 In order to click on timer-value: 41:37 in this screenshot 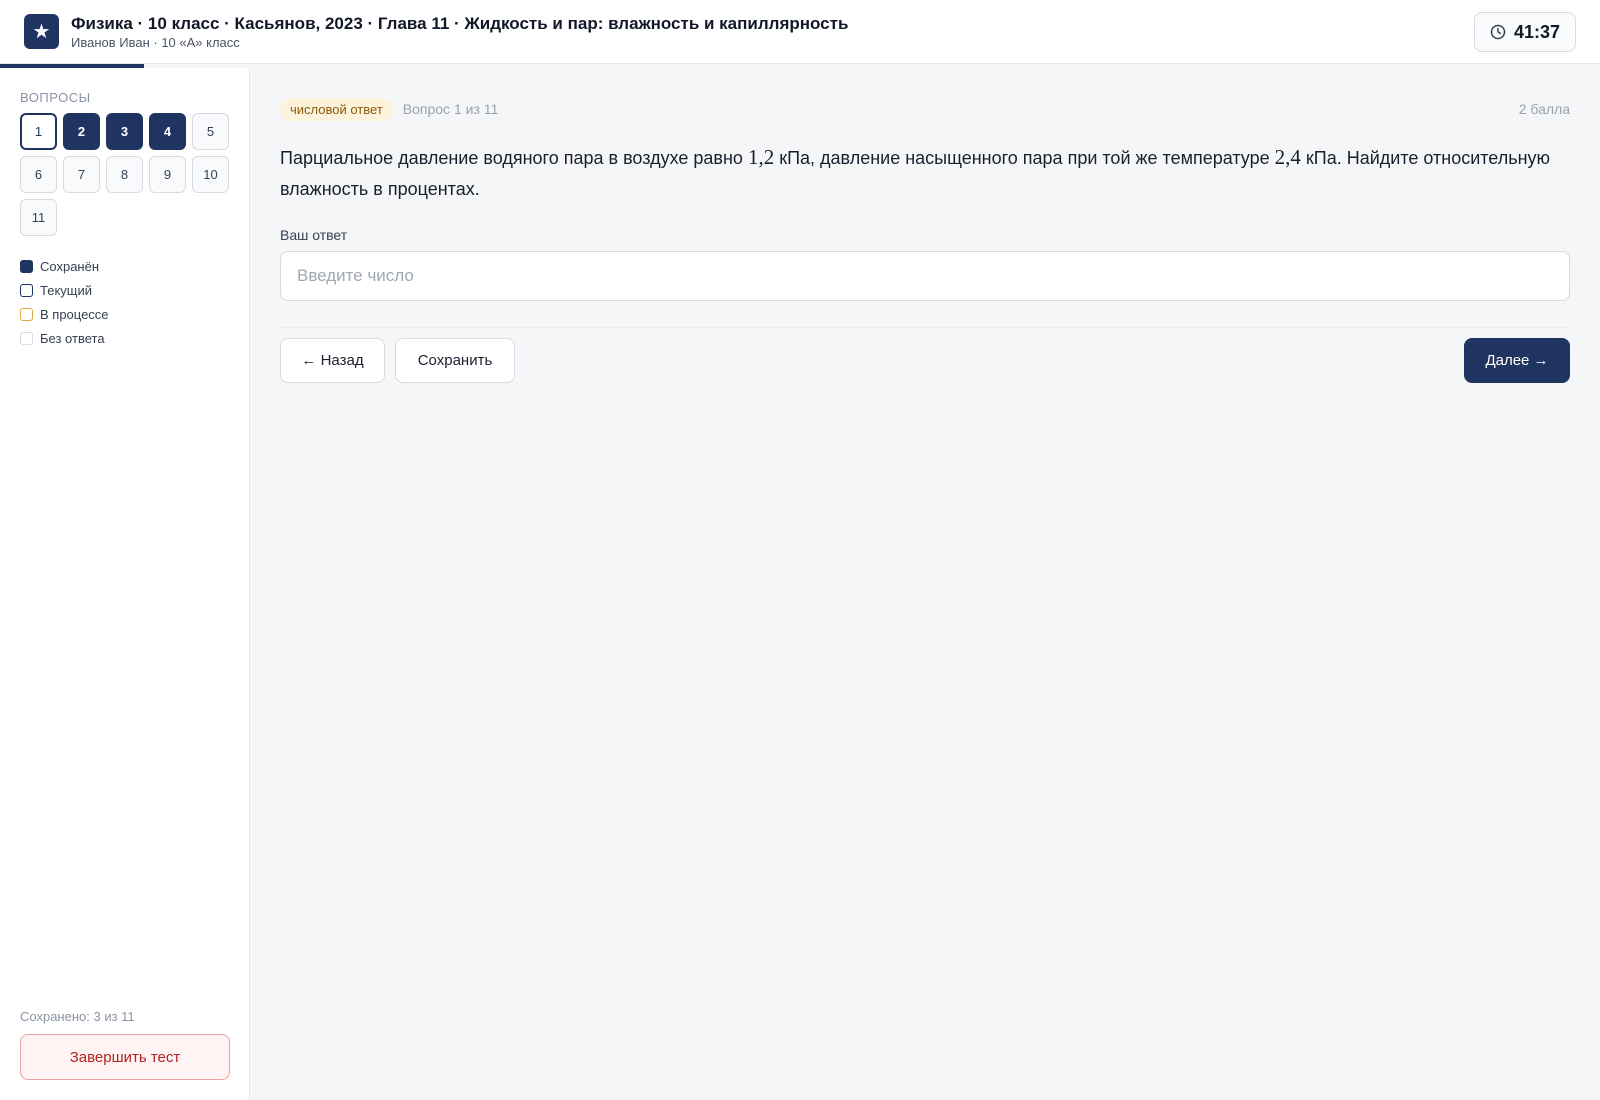, I will do `click(1537, 31)`.